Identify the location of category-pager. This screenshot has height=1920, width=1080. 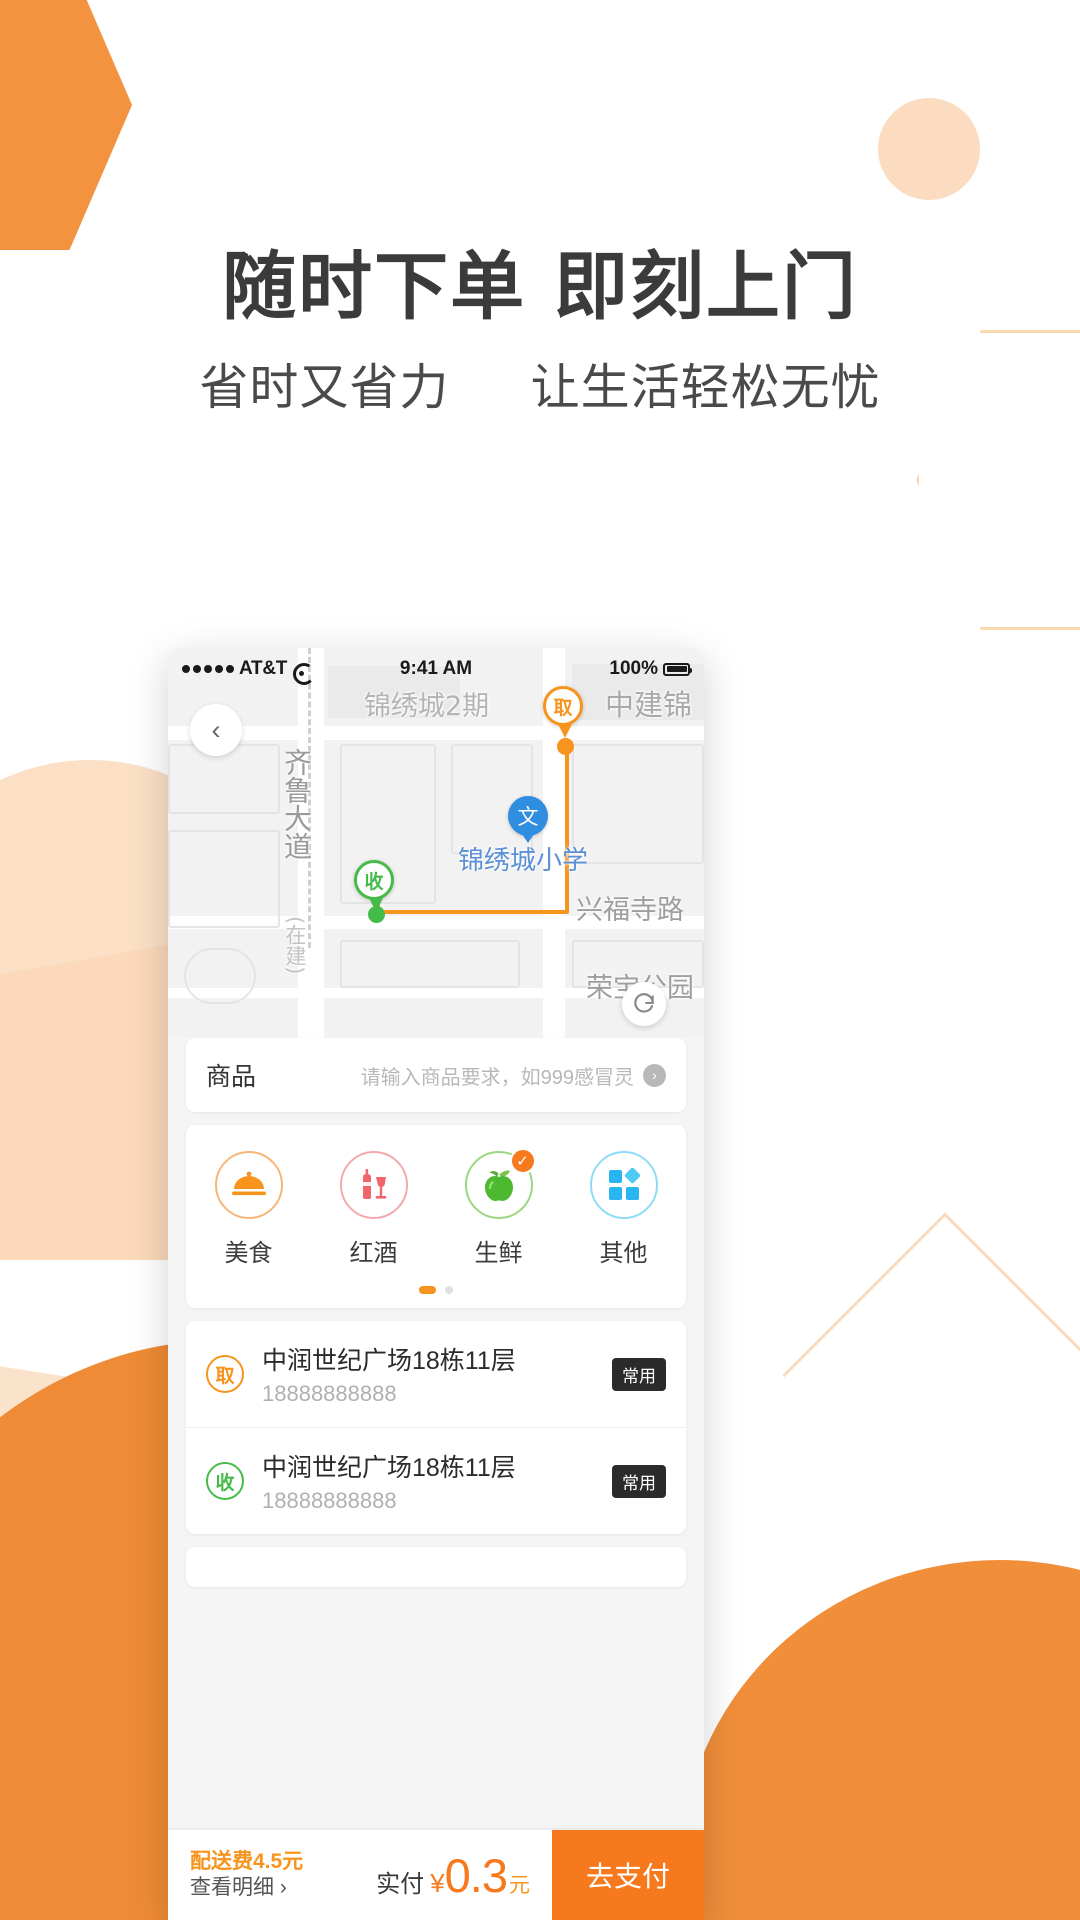
(436, 1290).